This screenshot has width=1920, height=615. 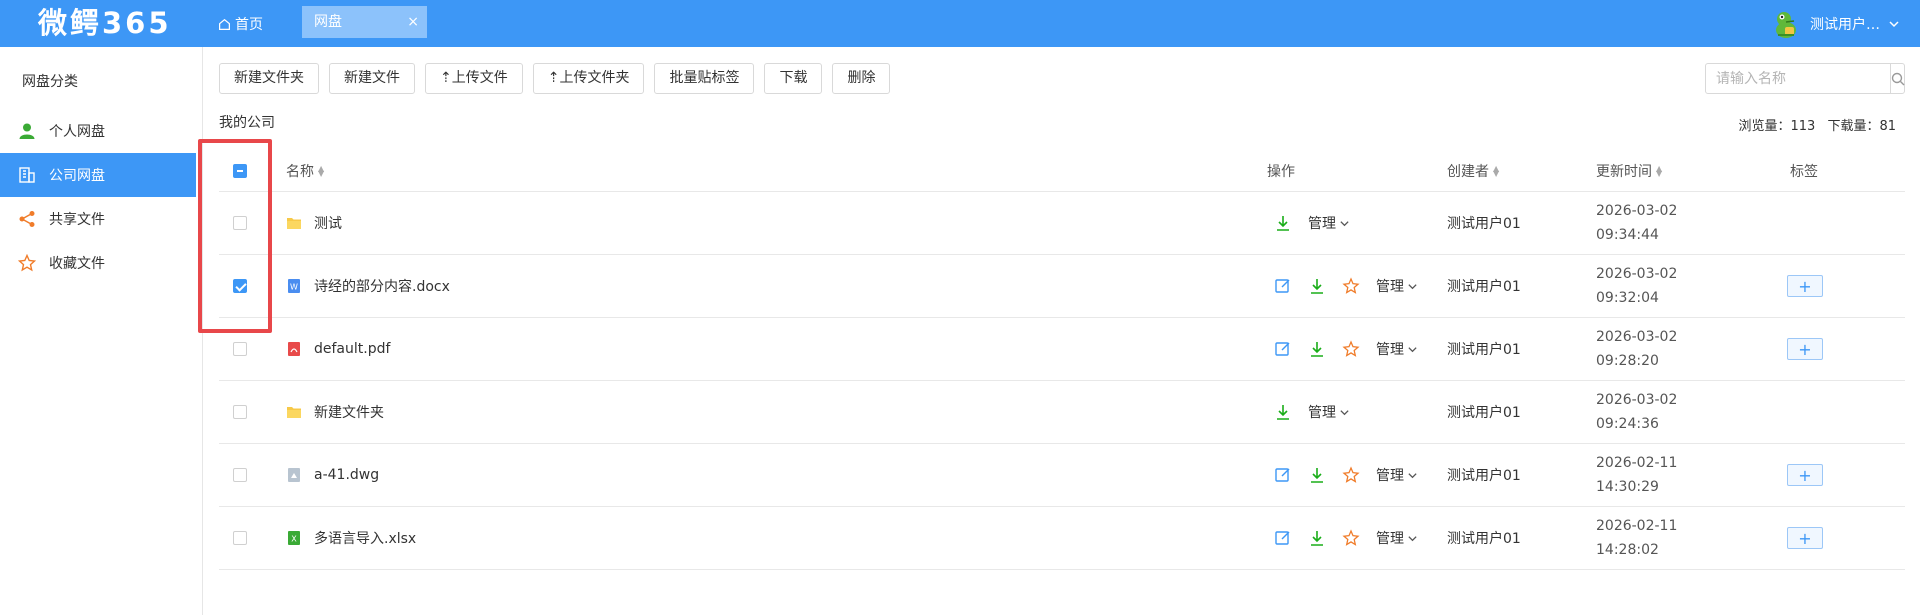 What do you see at coordinates (1624, 171) in the screenshot?
I see `header-updated-label: 更新时间` at bounding box center [1624, 171].